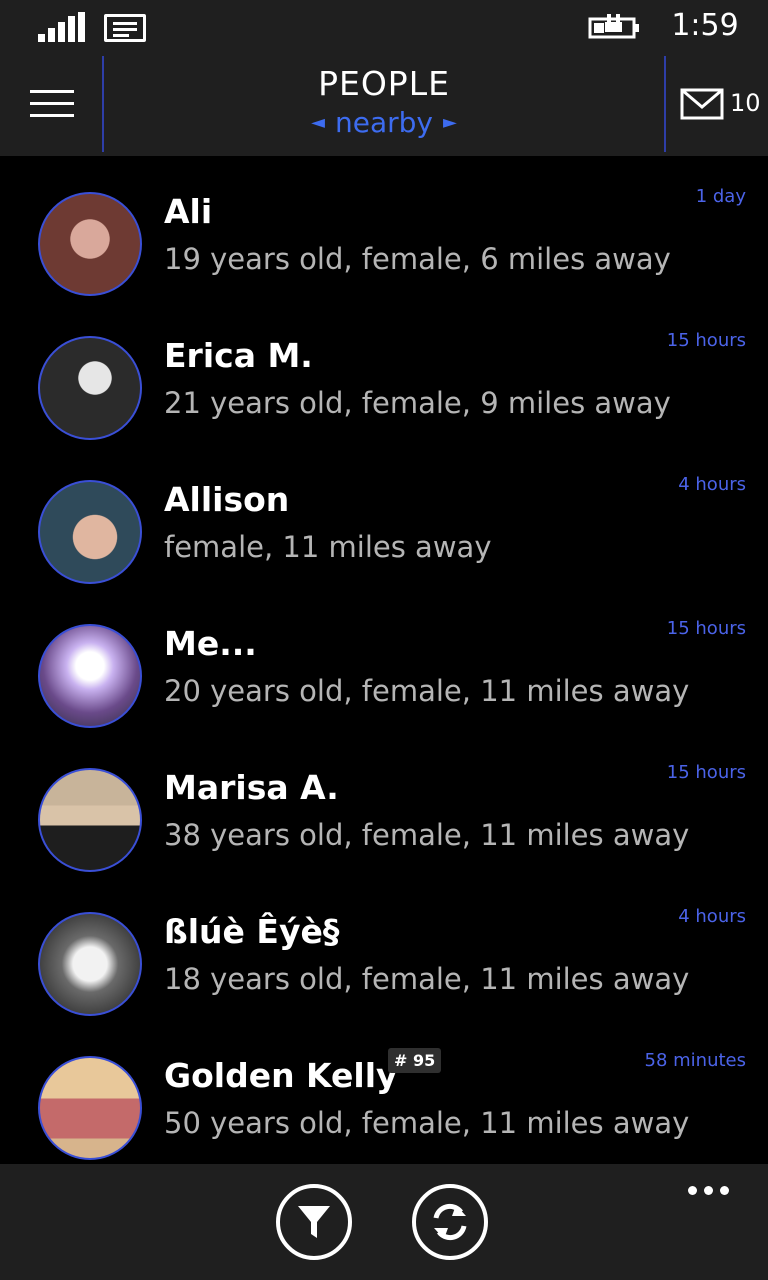 The height and width of the screenshot is (1280, 768). I want to click on last-active-time: 1 day, so click(720, 196).